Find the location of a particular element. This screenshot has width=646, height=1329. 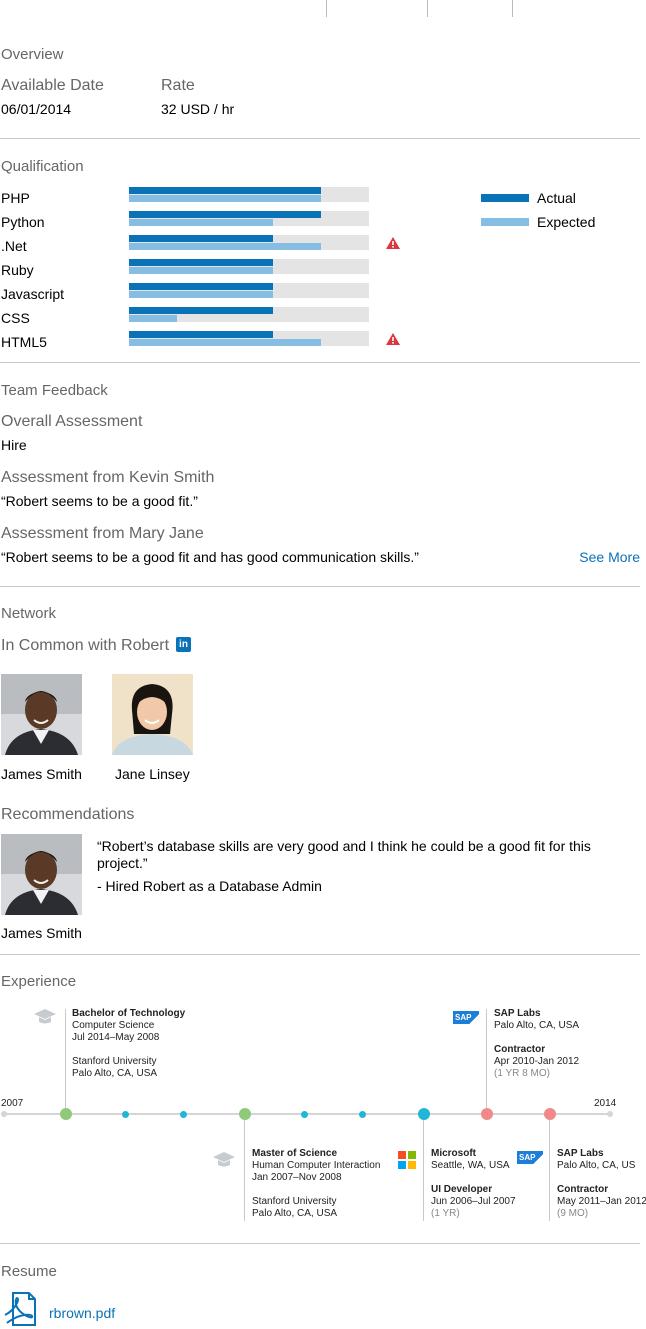

recommender-name: James Smith is located at coordinates (41, 933).